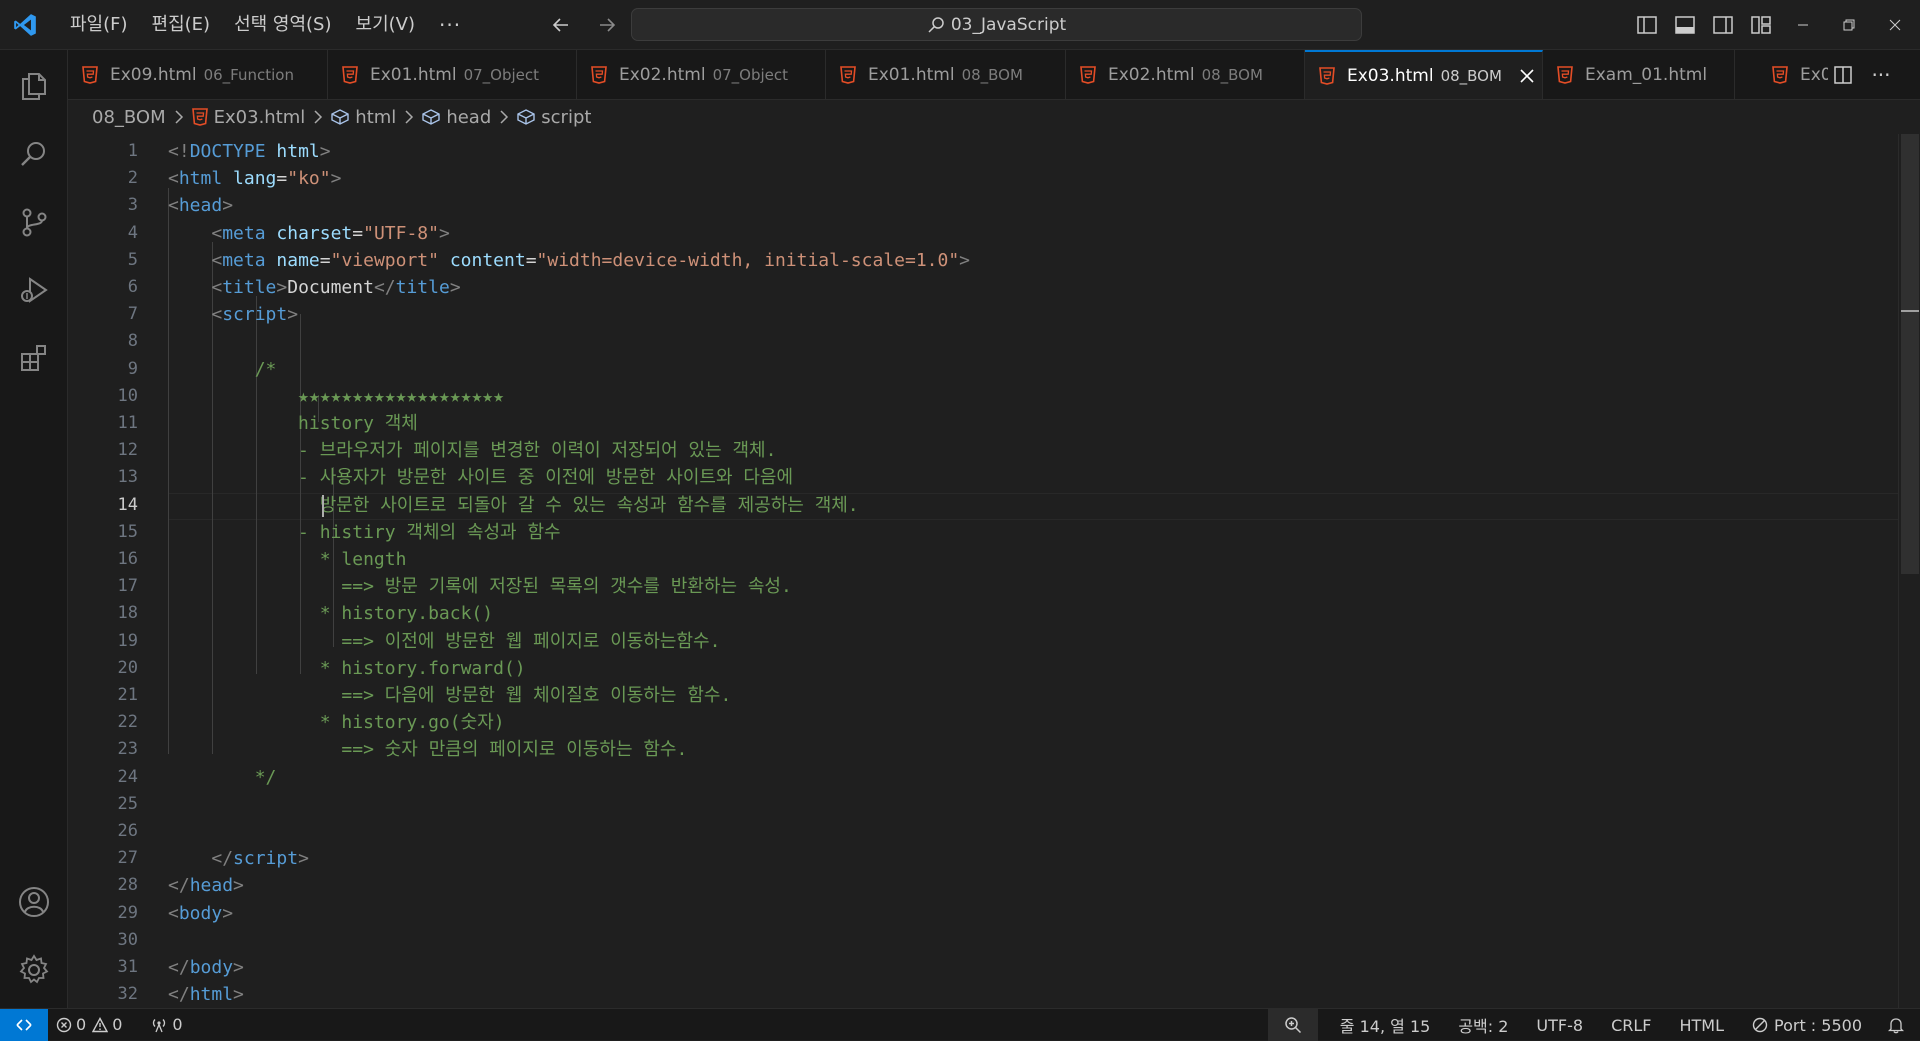 The image size is (1920, 1041). Describe the element at coordinates (308, 233) in the screenshot. I see `code-line: <meta charset="UTF-8">` at that location.